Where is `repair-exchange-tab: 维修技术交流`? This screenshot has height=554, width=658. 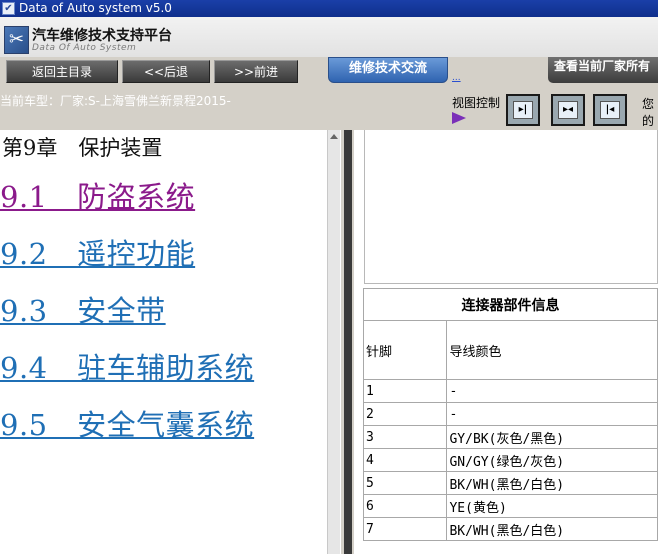
repair-exchange-tab: 维修技术交流 is located at coordinates (388, 70).